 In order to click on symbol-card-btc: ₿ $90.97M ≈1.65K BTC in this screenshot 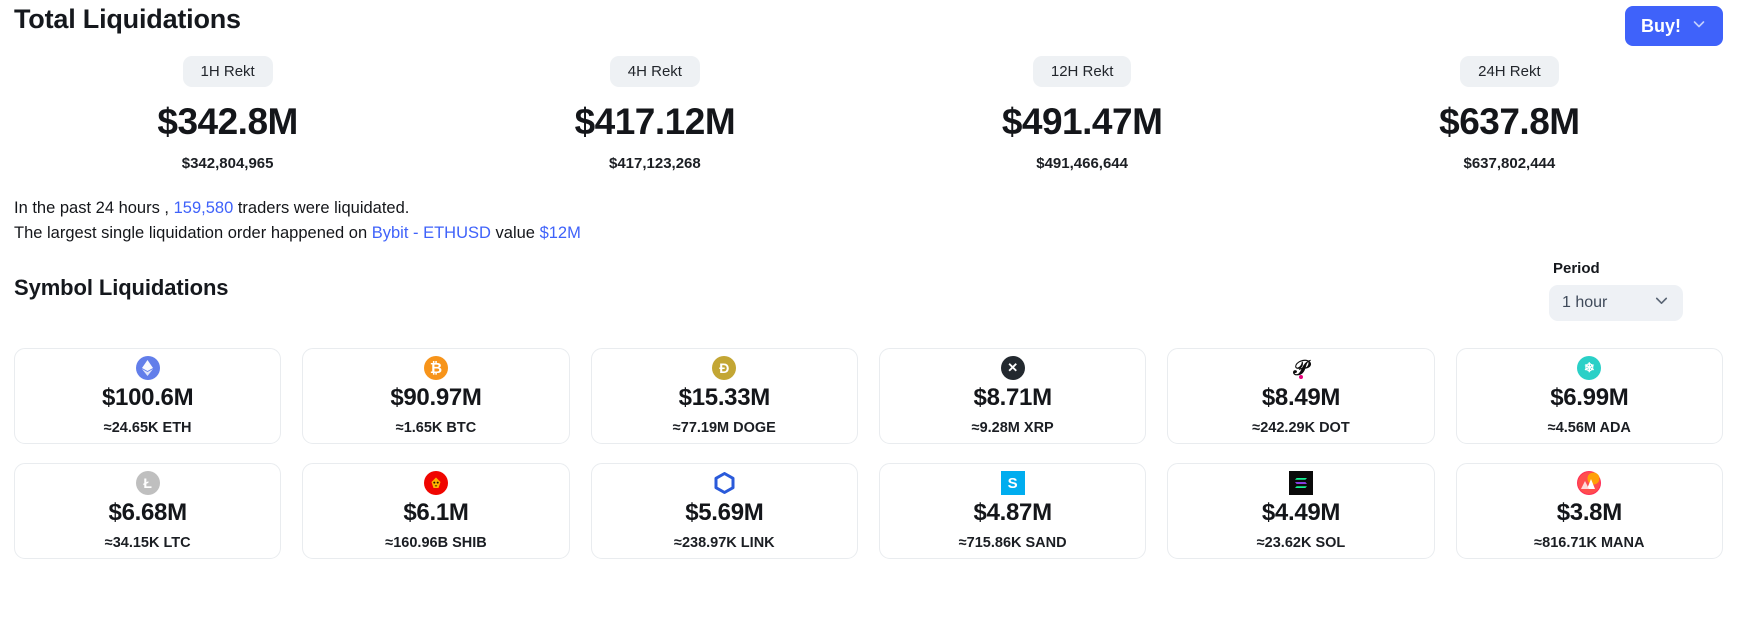, I will do `click(436, 396)`.